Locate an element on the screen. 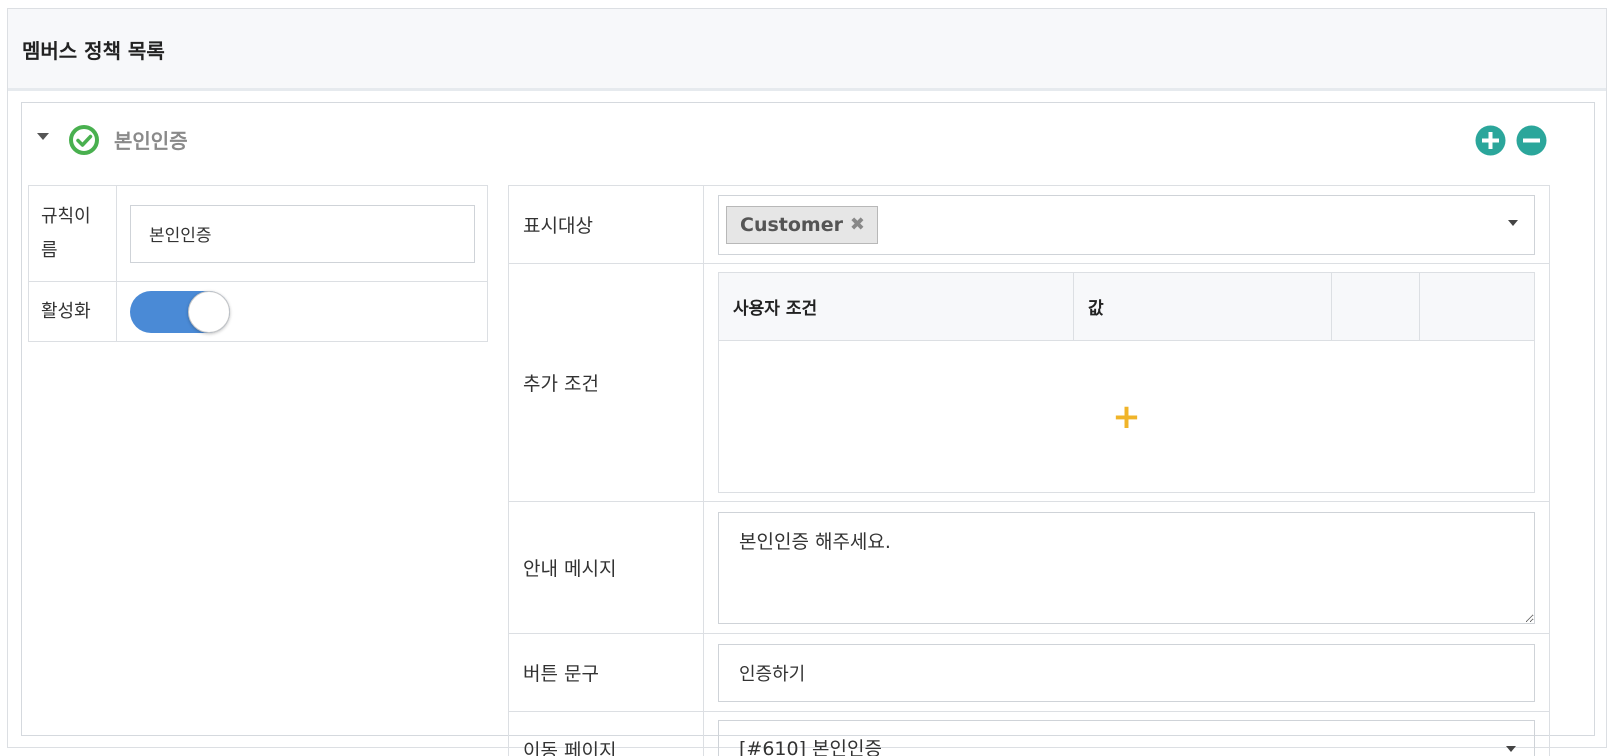 This screenshot has height=756, width=1614. condition-header-row: 사용자 조건 값 is located at coordinates (1126, 306).